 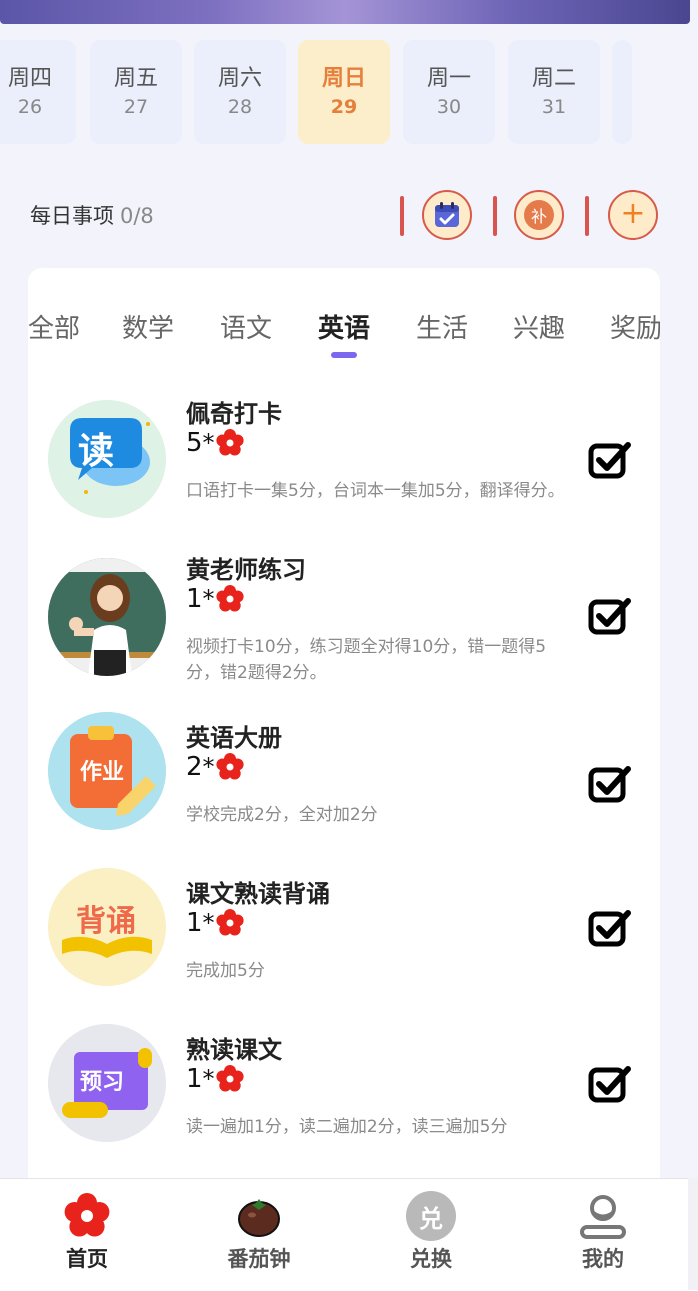 I want to click on recite-icon-label: 背诵, so click(x=106, y=921).